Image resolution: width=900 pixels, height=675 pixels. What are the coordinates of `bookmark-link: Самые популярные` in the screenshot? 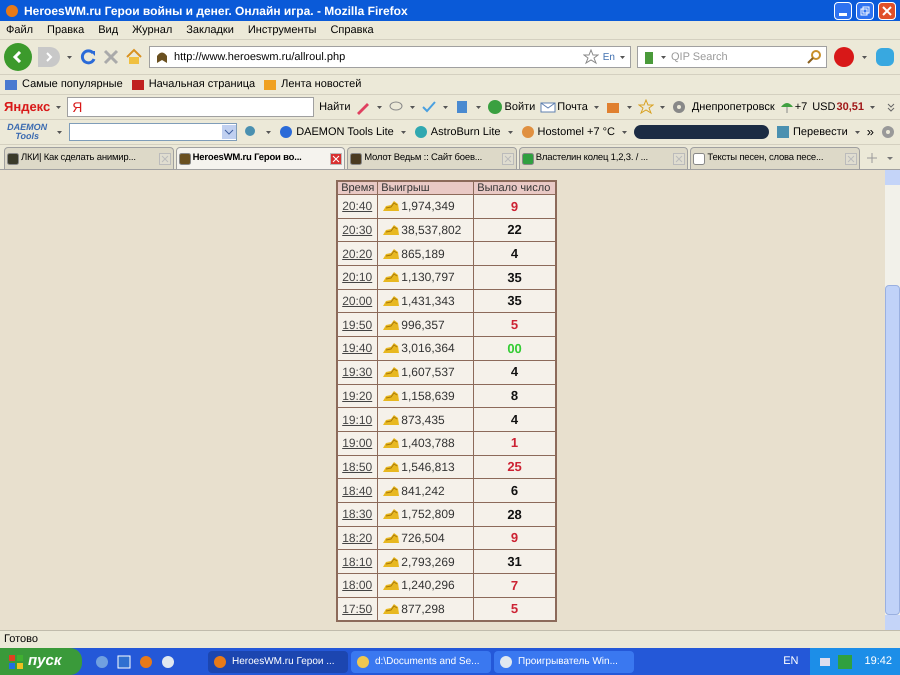 It's located at (72, 84).